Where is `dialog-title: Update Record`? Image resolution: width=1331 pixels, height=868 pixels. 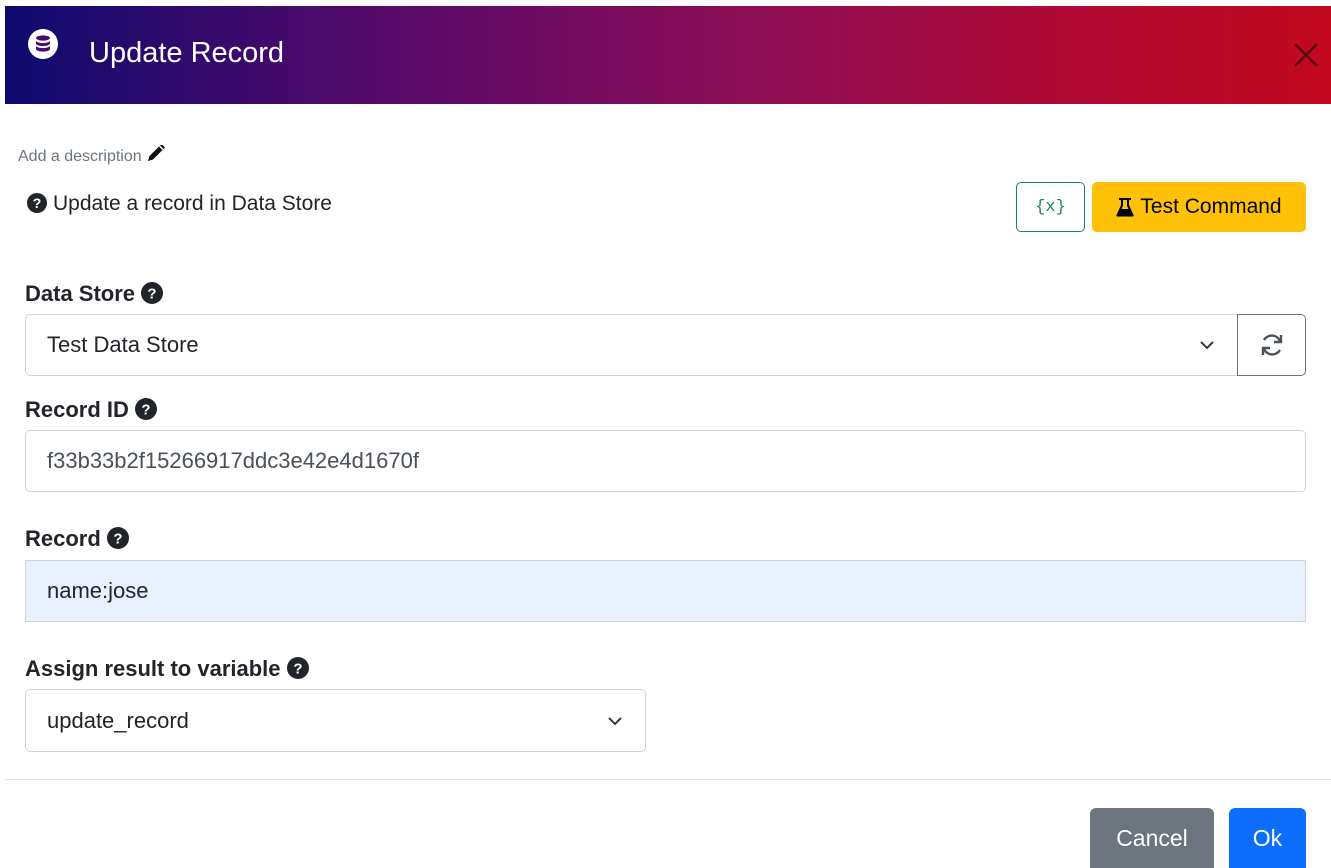
dialog-title: Update Record is located at coordinates (187, 53).